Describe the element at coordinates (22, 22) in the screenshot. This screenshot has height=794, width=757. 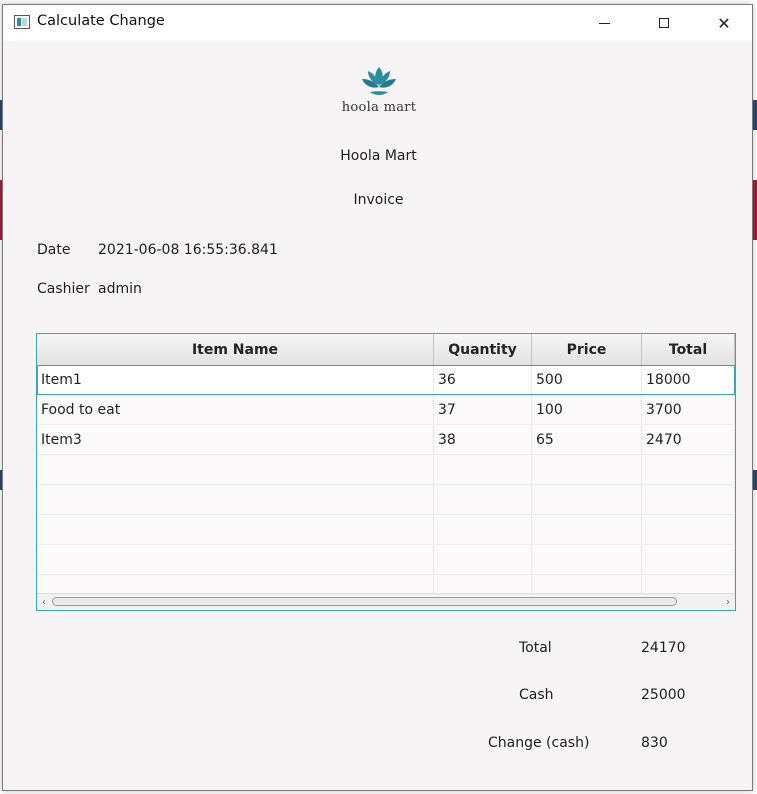
I see `app-icon` at that location.